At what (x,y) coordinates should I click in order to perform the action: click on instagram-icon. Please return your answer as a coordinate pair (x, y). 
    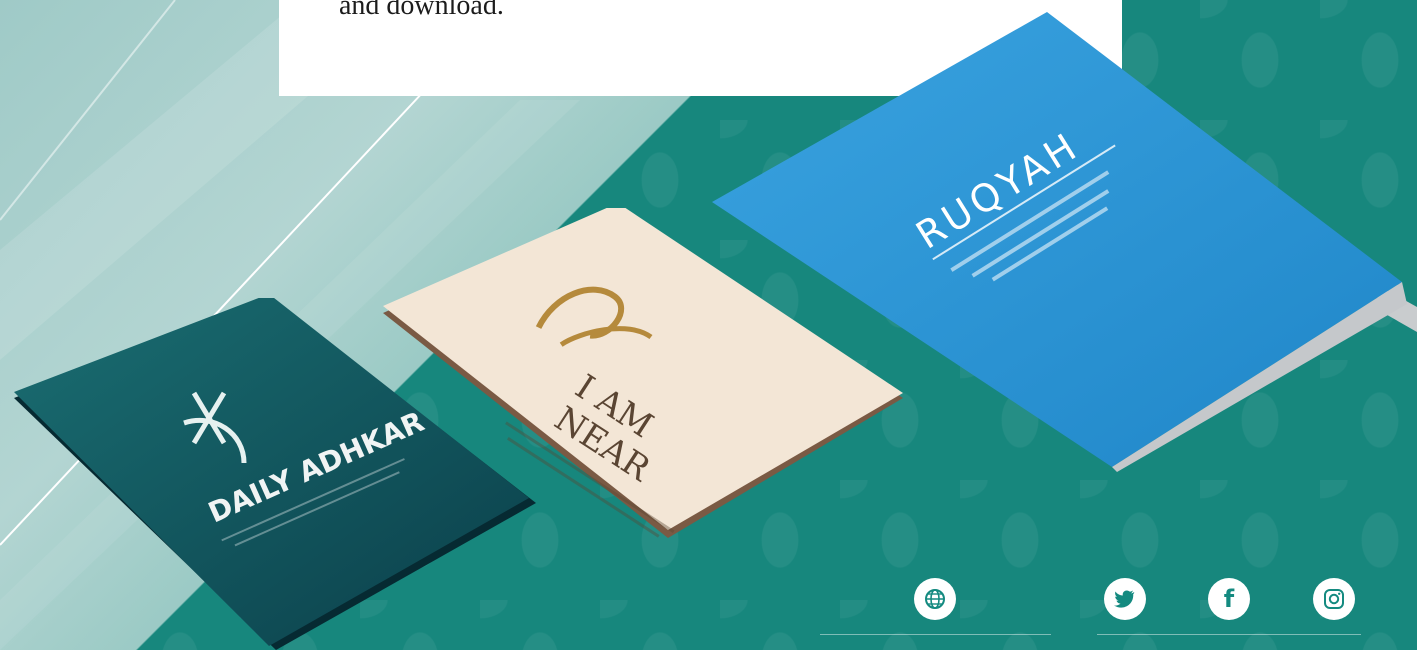
    Looking at the image, I should click on (1334, 599).